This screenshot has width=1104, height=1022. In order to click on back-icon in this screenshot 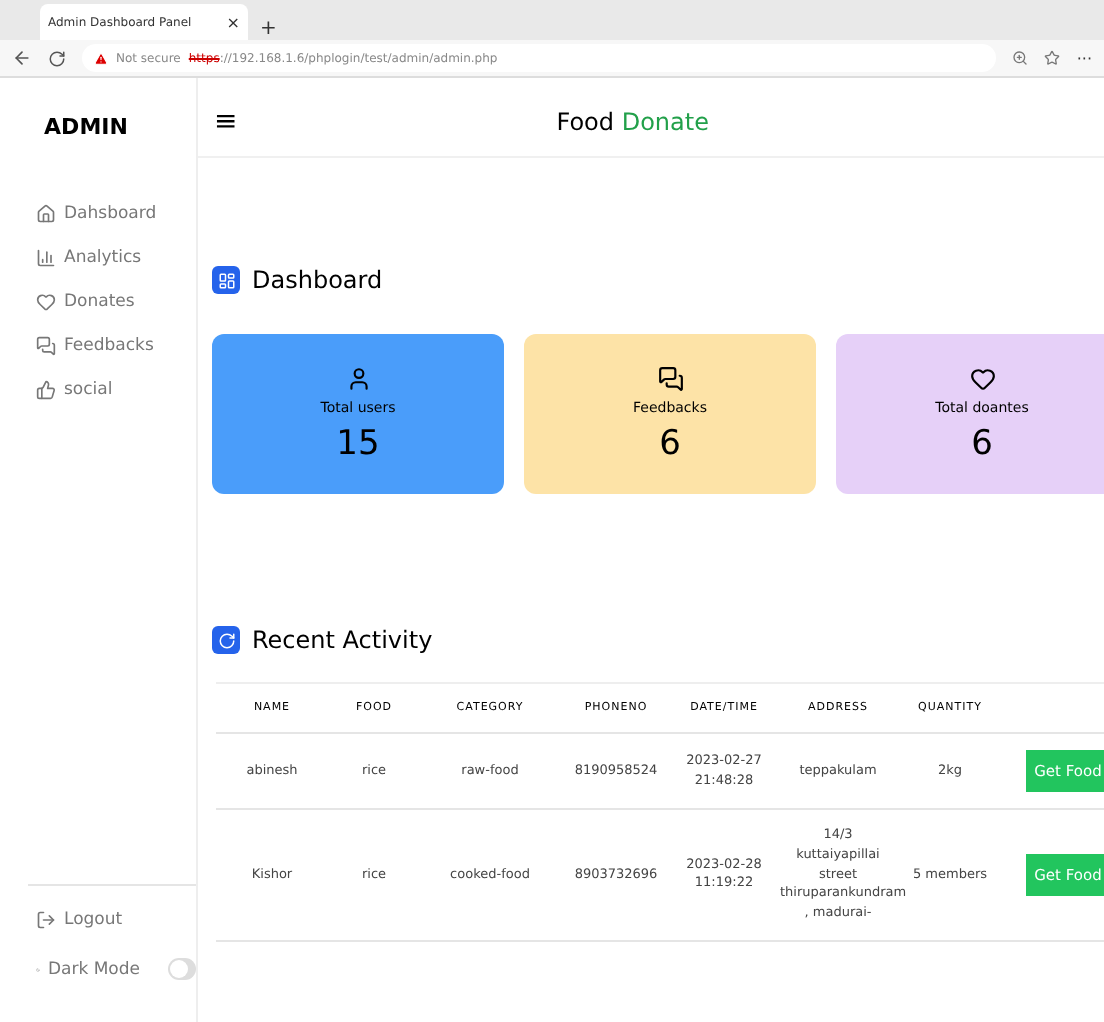, I will do `click(22, 58)`.